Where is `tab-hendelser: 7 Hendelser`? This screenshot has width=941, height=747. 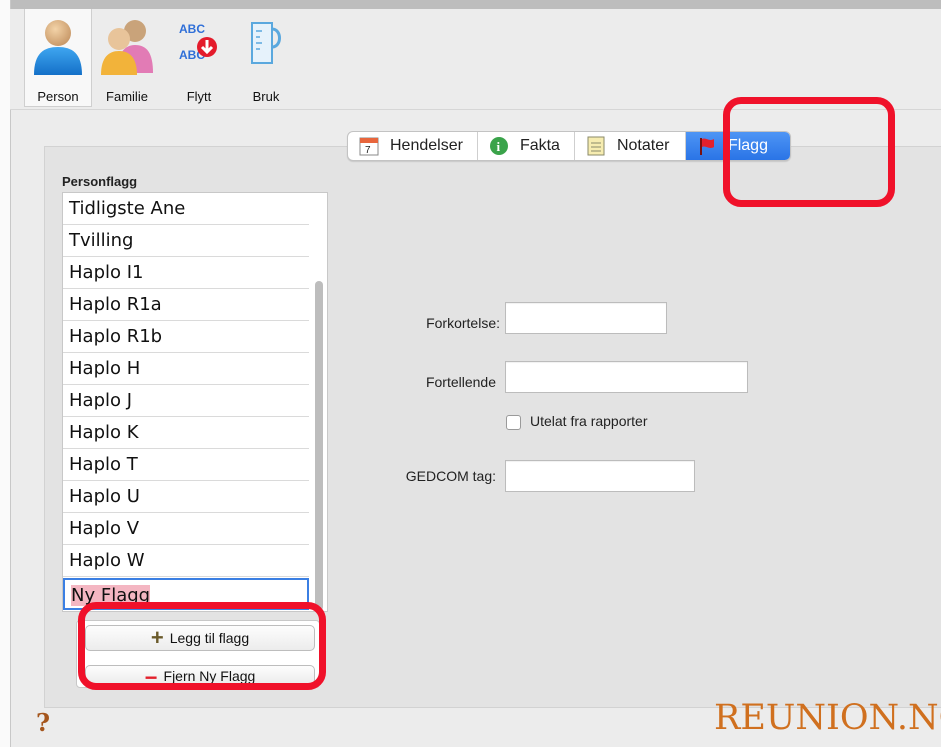
tab-hendelser: 7 Hendelser is located at coordinates (413, 146).